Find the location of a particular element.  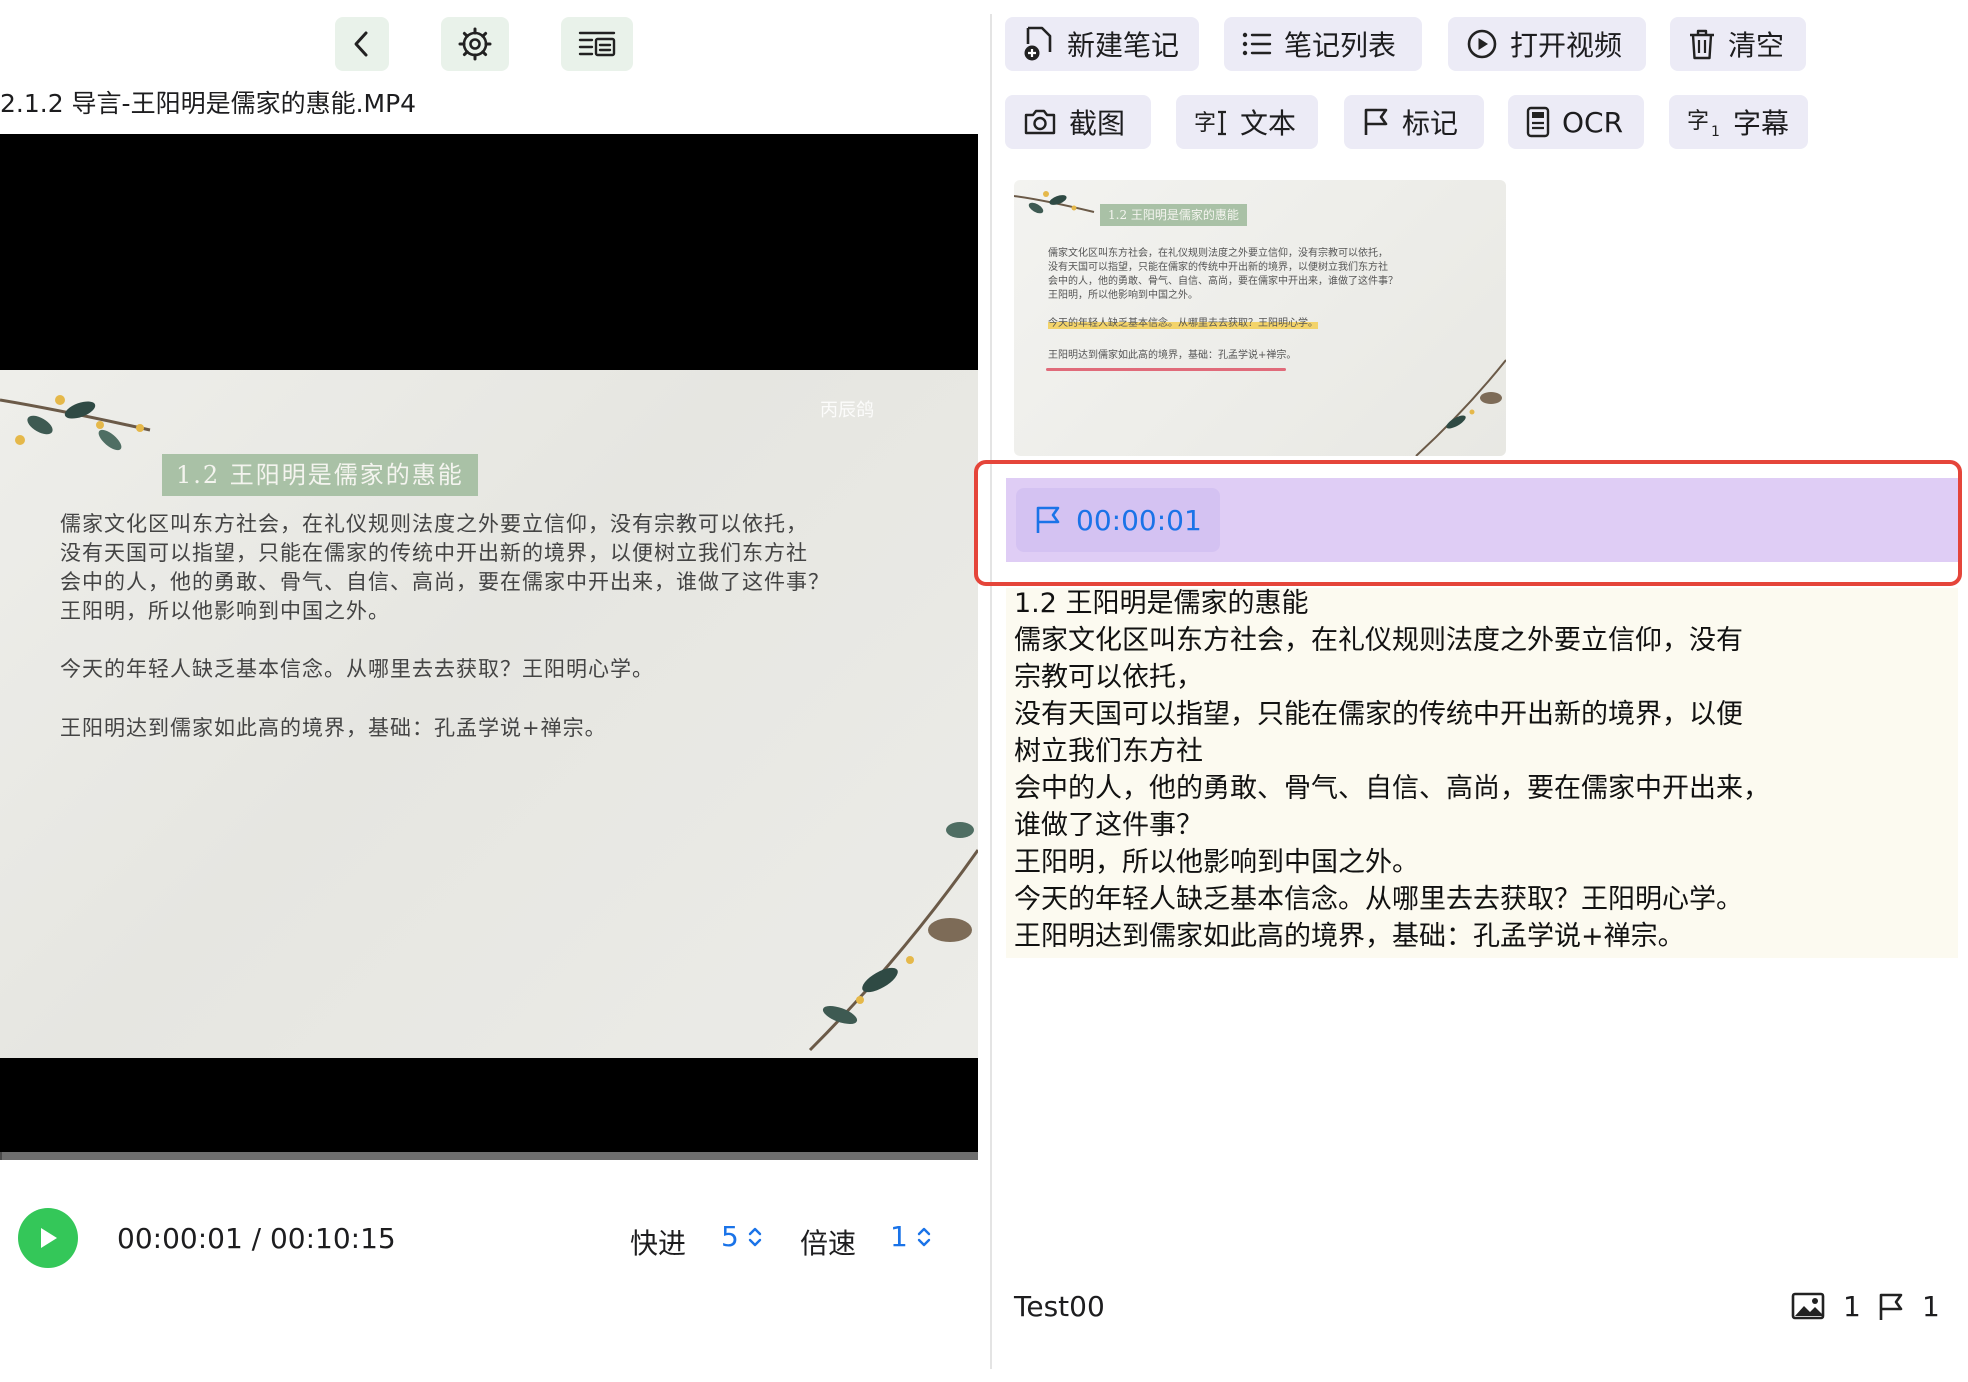

note-text-line: 王阳明达到儒家如此高的境界，基础：孔孟学说+禅宗。 is located at coordinates (1349, 936).